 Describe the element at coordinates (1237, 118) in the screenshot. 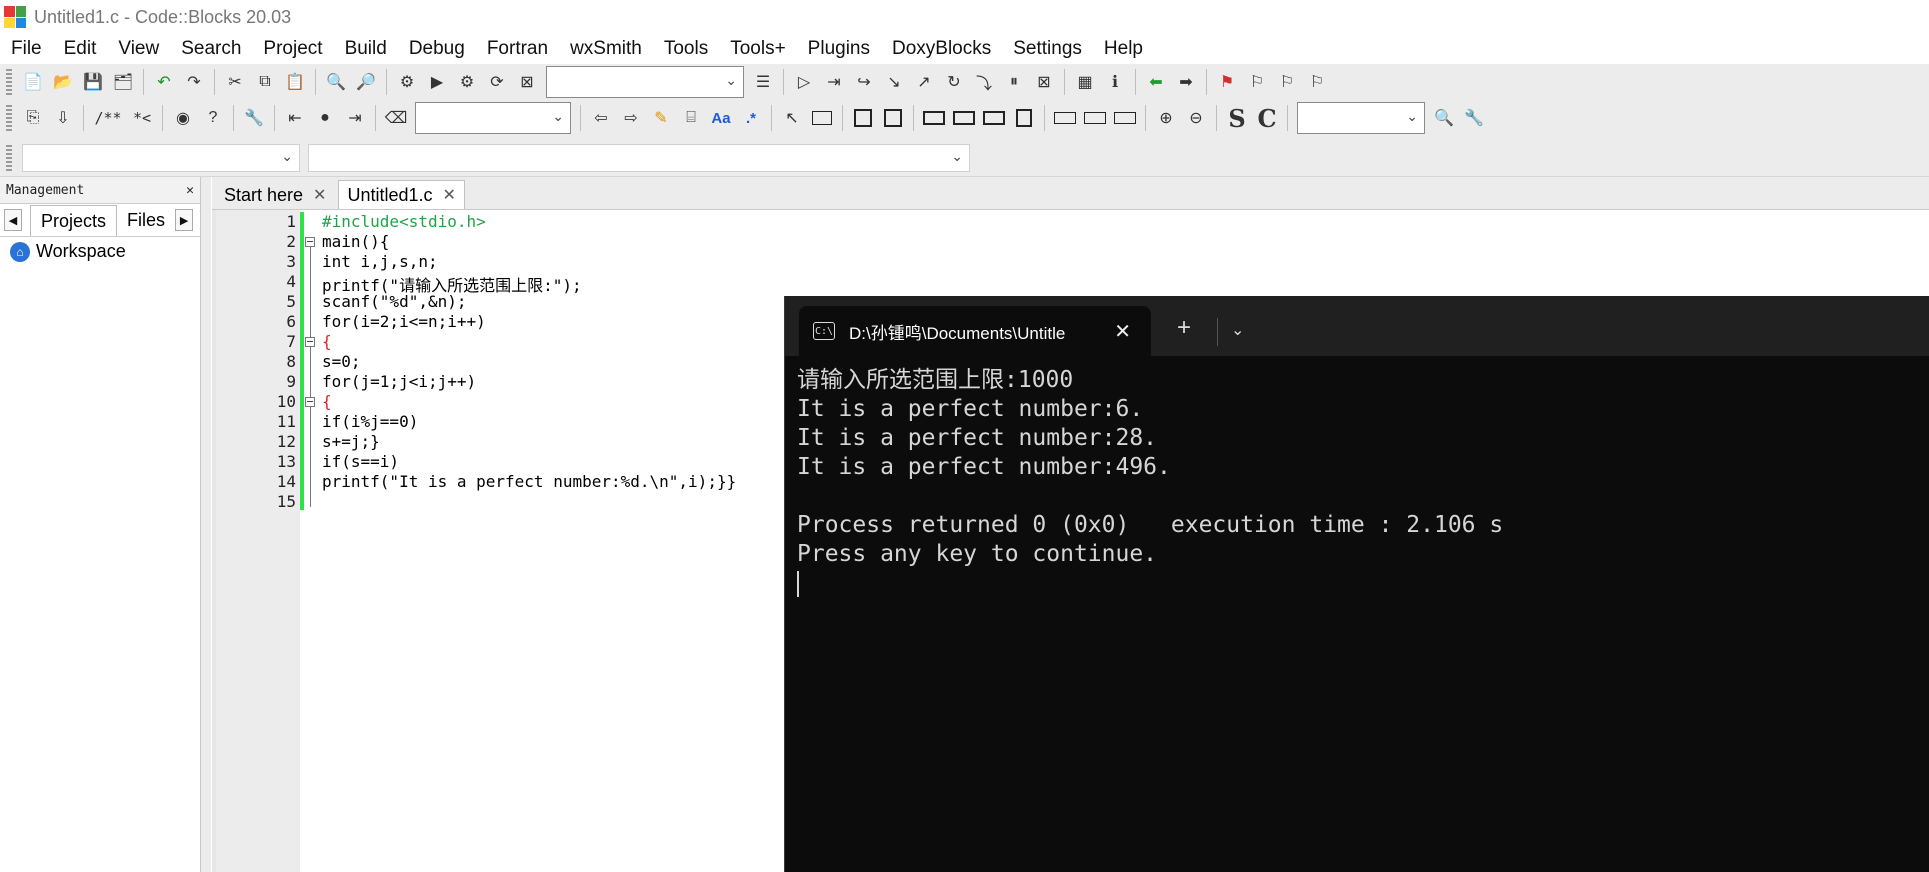

I see `s-button: S` at that location.